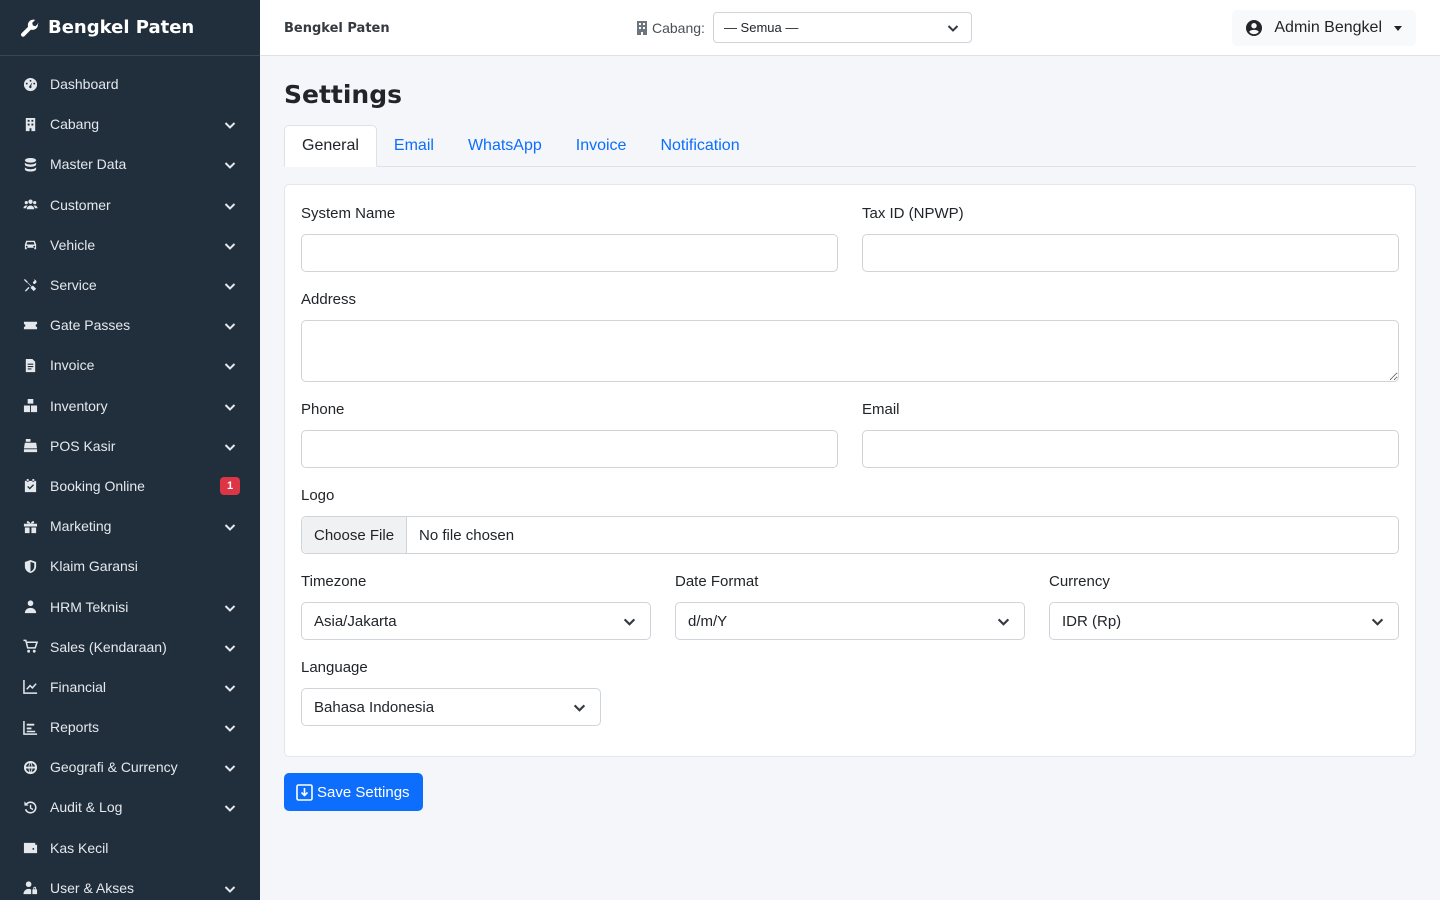 Image resolution: width=1440 pixels, height=900 pixels. Describe the element at coordinates (30, 767) in the screenshot. I see `globe-icon` at that location.